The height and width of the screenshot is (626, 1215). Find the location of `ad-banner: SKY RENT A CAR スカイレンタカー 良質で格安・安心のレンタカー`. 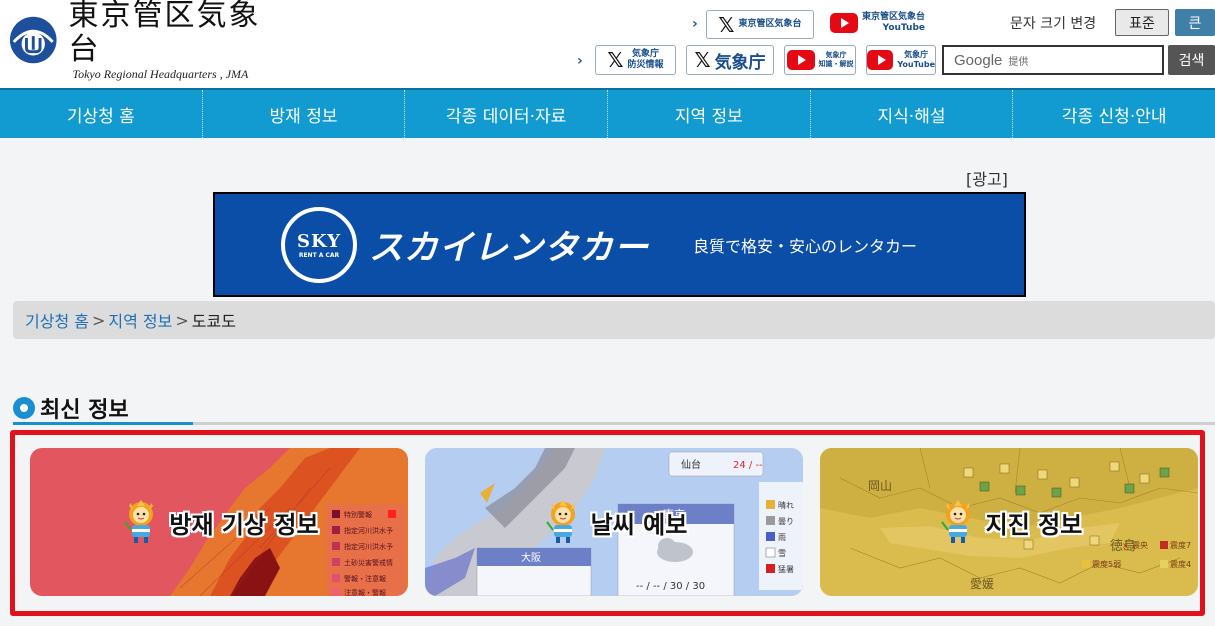

ad-banner: SKY RENT A CAR スカイレンタカー 良質で格安・安心のレンタカー is located at coordinates (619, 244).